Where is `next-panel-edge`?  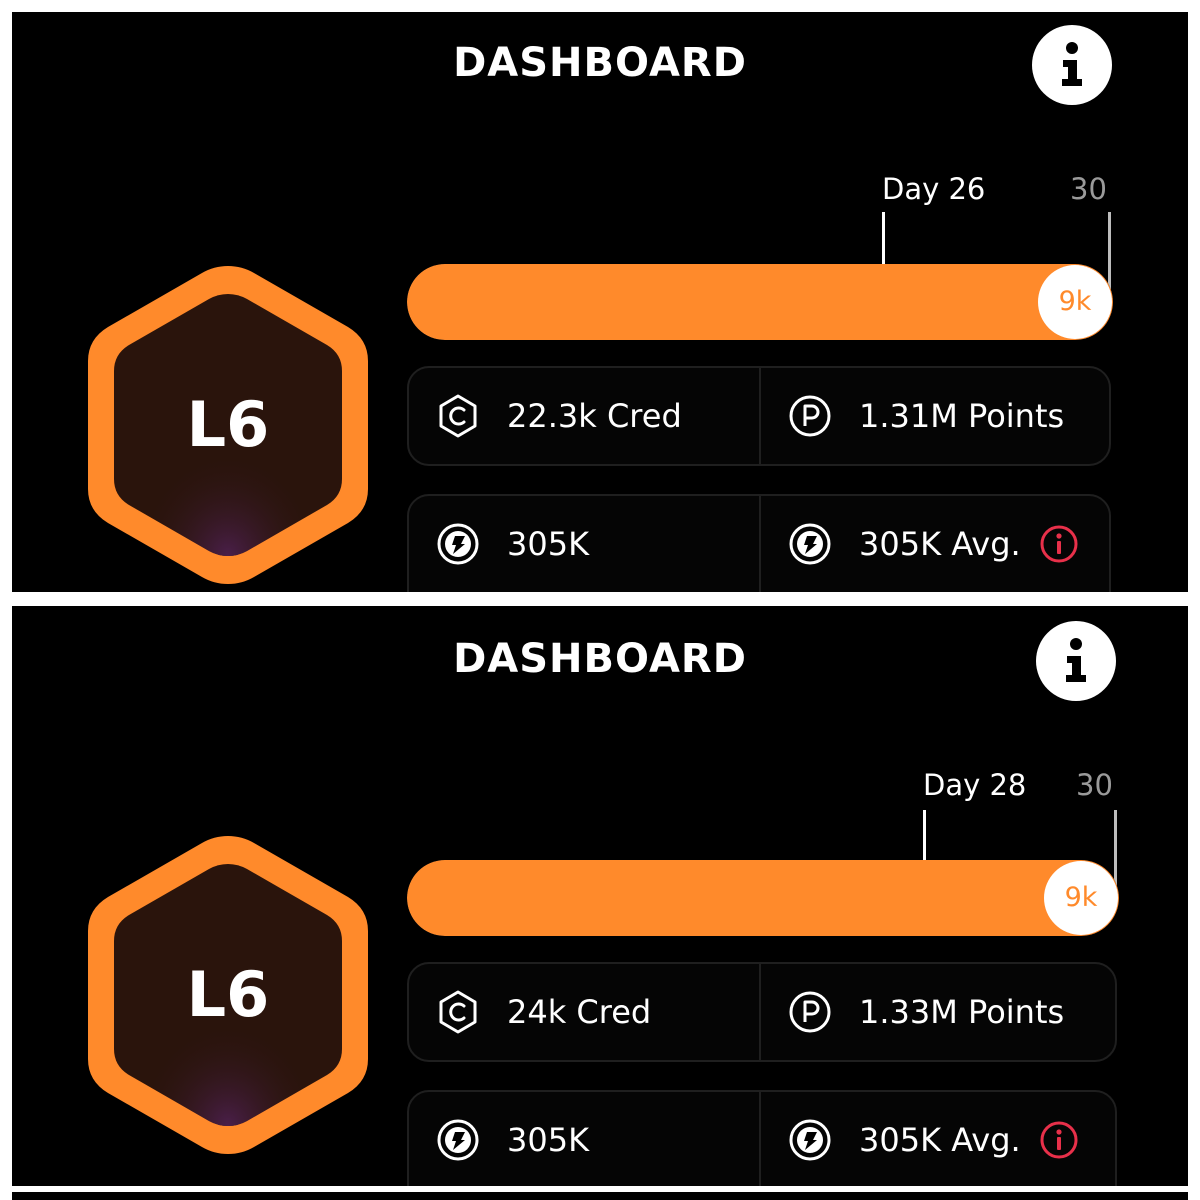
next-panel-edge is located at coordinates (600, 1196).